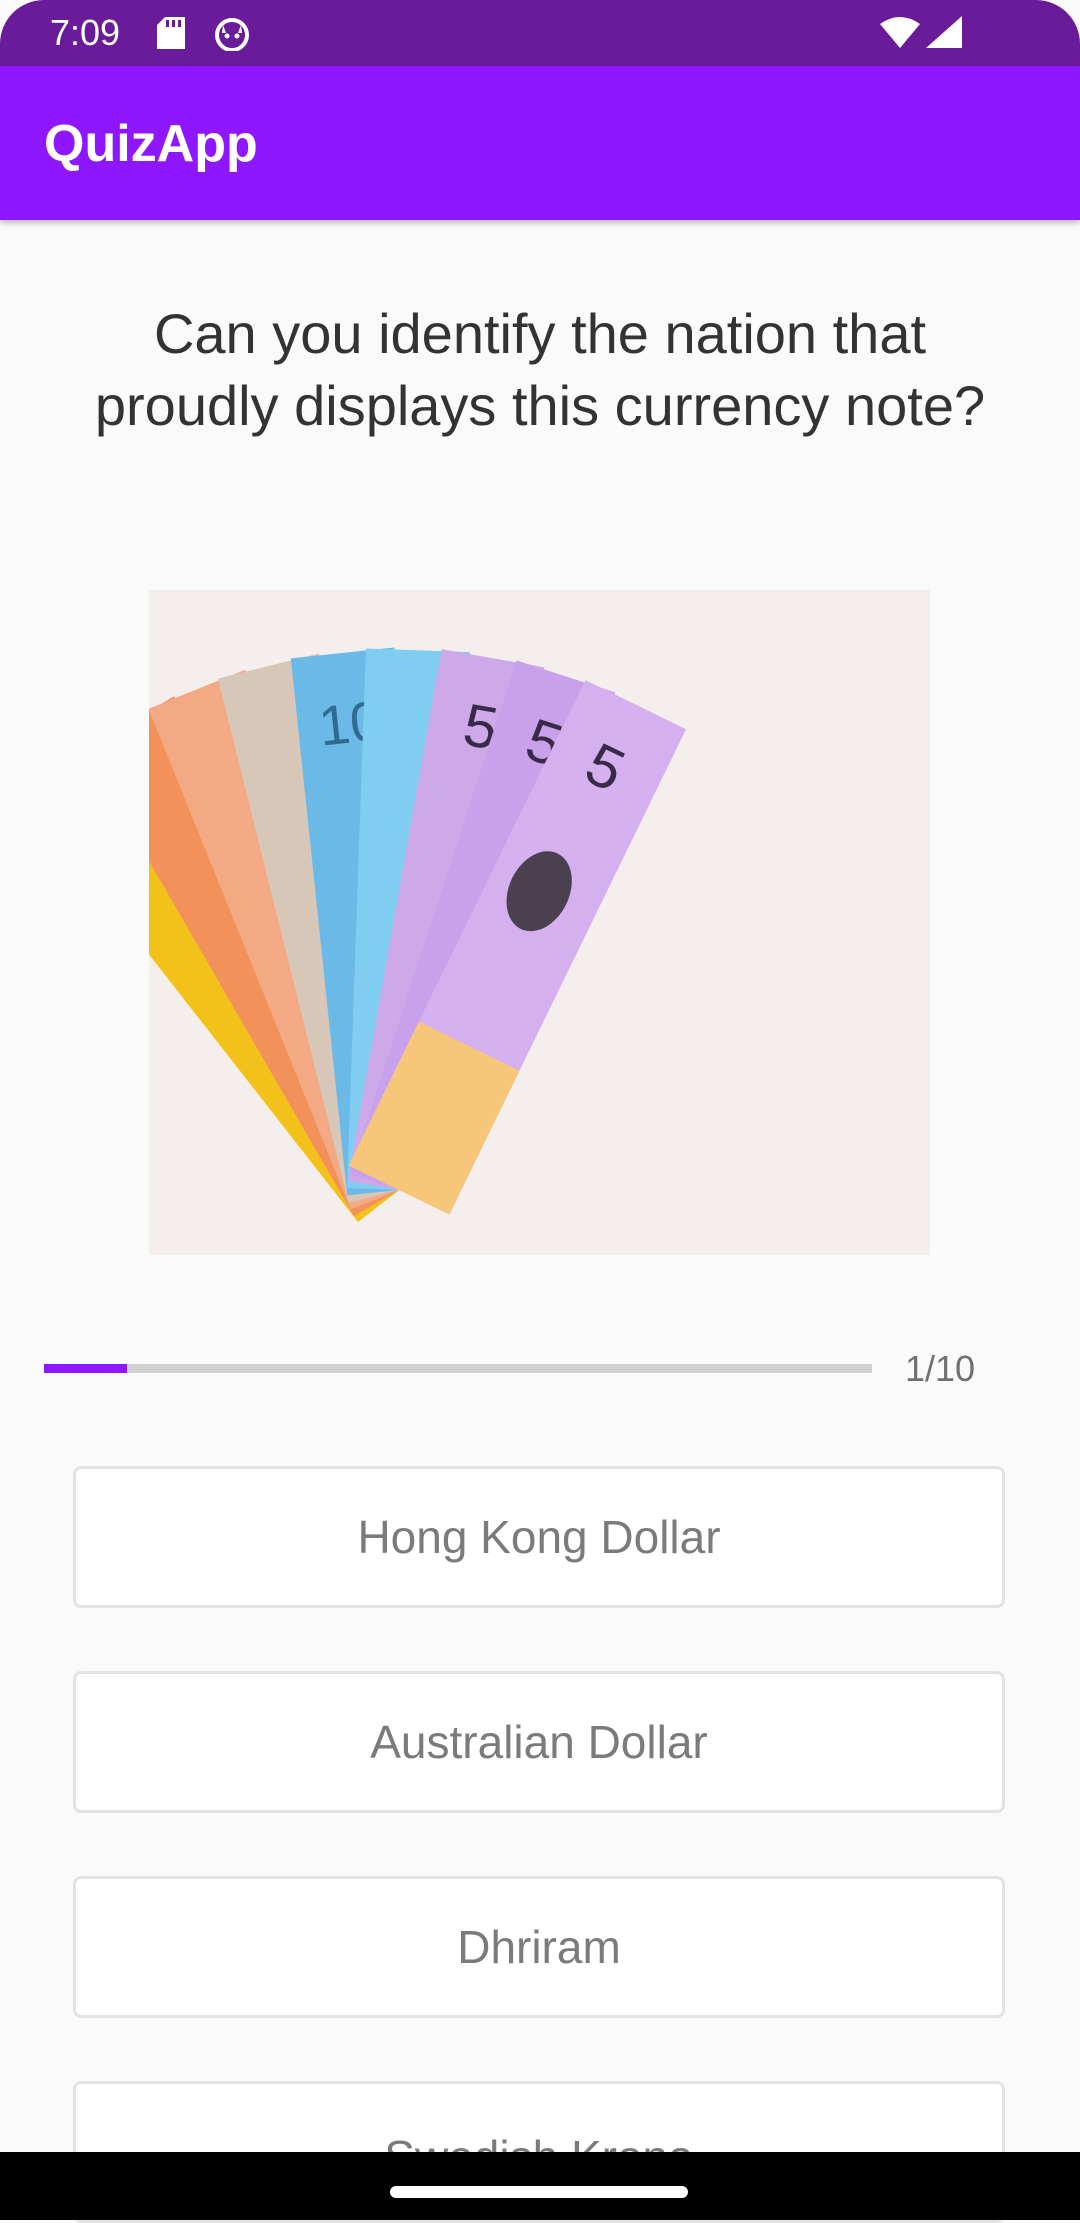 Image resolution: width=1080 pixels, height=2223 pixels. Describe the element at coordinates (539, 1947) in the screenshot. I see `answer-option-3: Dhriram` at that location.